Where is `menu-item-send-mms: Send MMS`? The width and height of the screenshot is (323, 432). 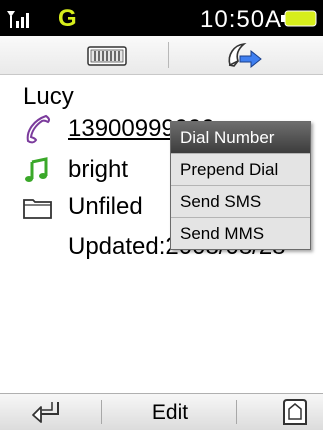
menu-item-send-mms: Send MMS is located at coordinates (240, 233).